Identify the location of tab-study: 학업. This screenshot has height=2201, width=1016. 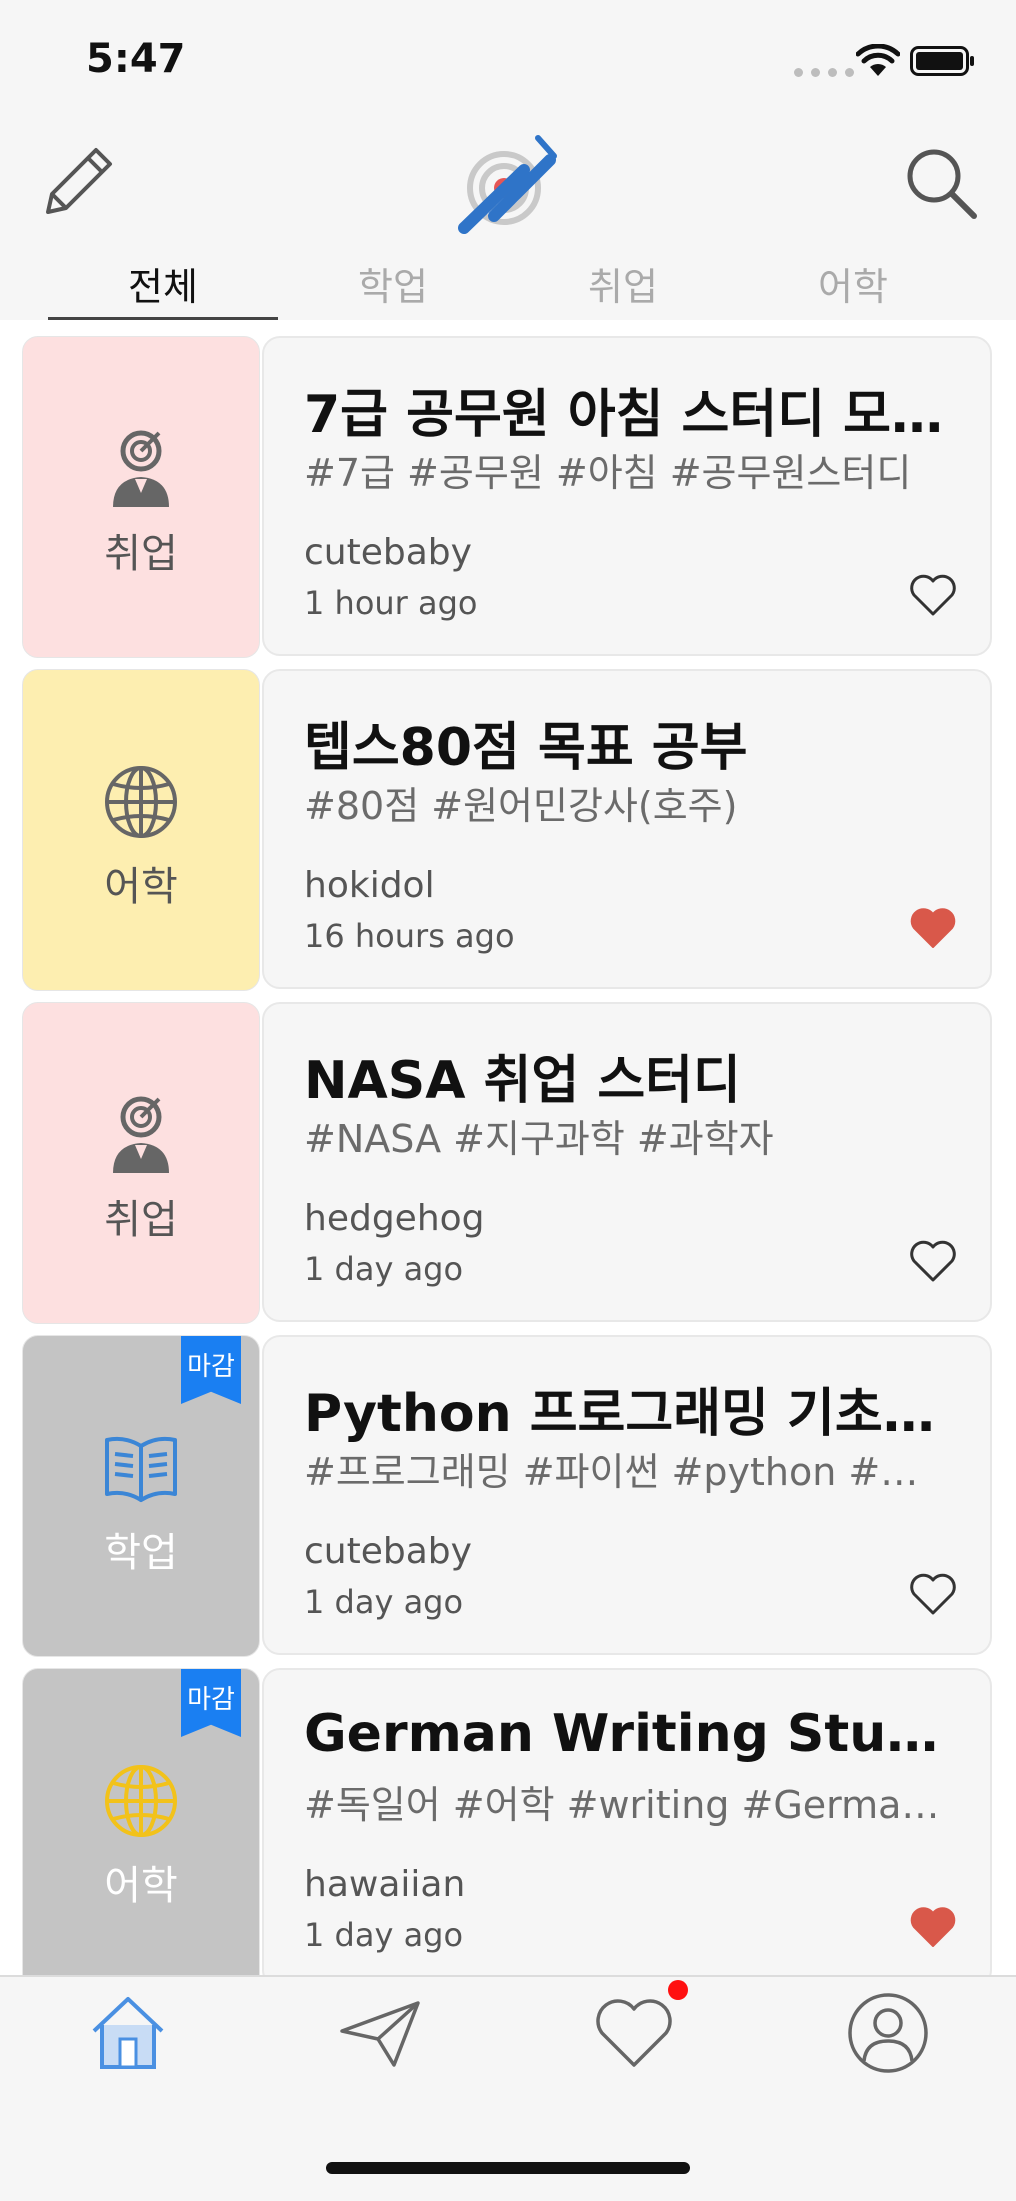
(393, 285).